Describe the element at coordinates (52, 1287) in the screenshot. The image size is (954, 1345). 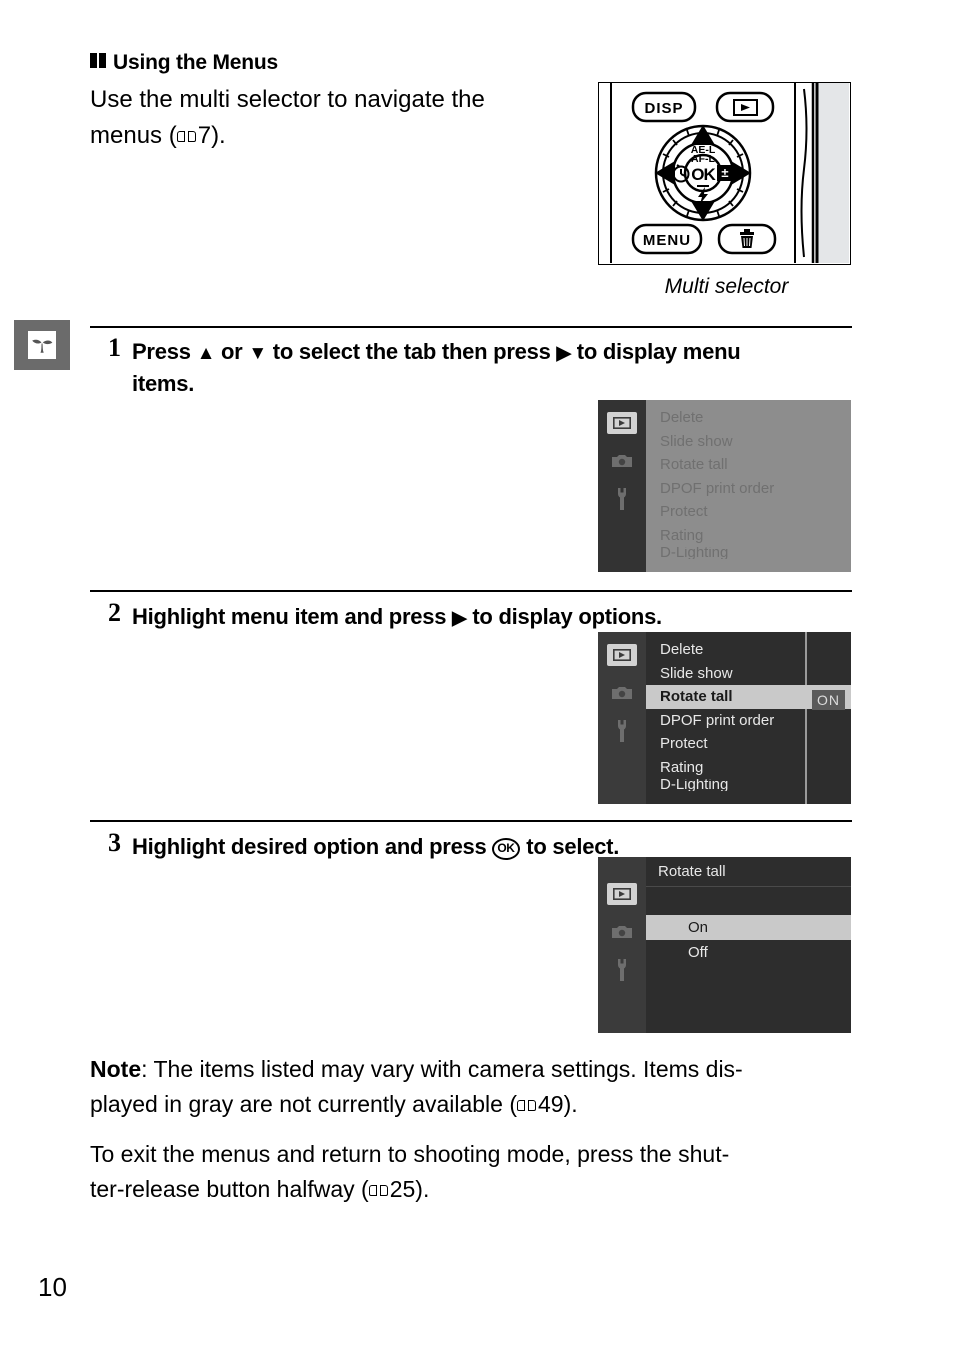
I see `page-number: 10` at that location.